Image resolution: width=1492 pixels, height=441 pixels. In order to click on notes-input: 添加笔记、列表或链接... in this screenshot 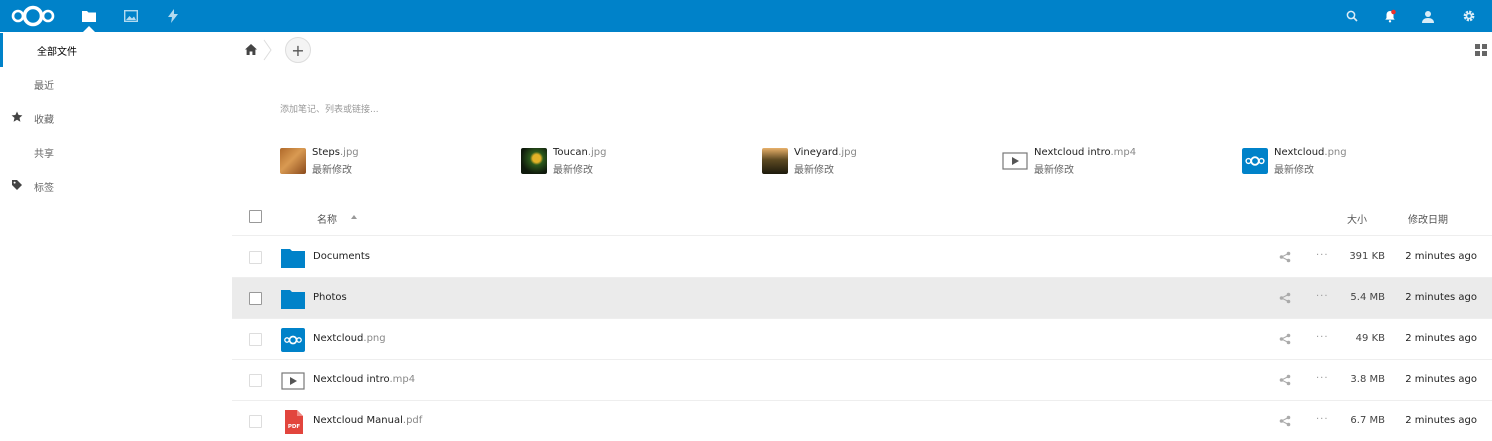, I will do `click(329, 108)`.